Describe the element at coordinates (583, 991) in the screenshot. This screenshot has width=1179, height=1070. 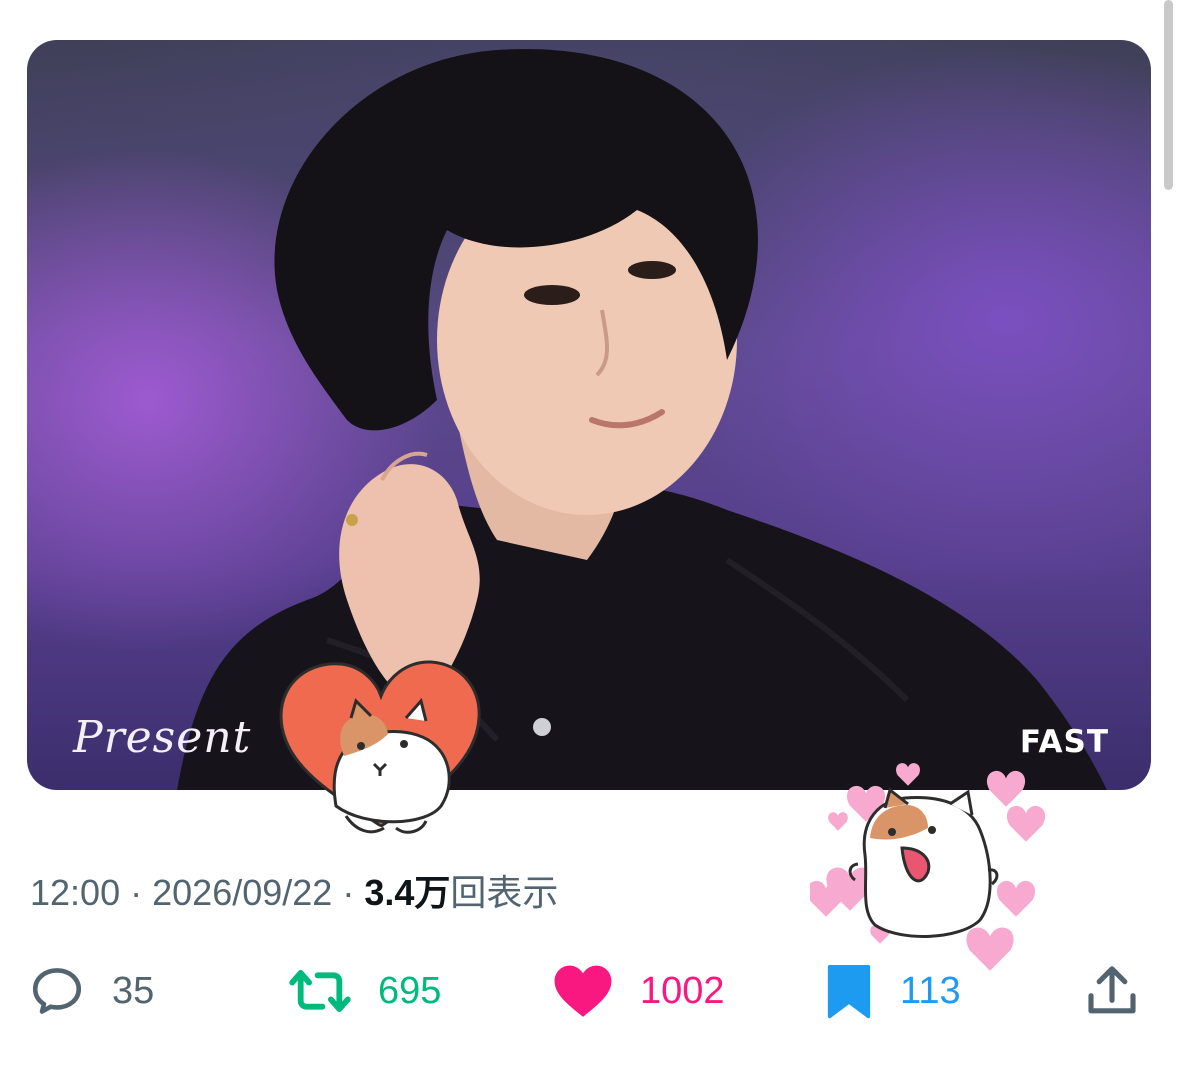
I see `heart-icon` at that location.